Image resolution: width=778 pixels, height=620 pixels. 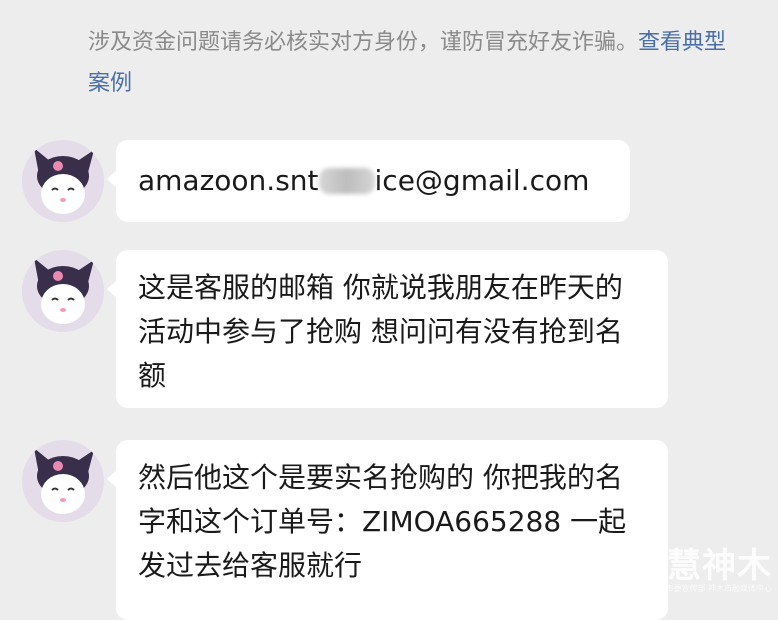 I want to click on message-bubble: amazoon.snt ice@gmail.com, so click(x=368, y=181).